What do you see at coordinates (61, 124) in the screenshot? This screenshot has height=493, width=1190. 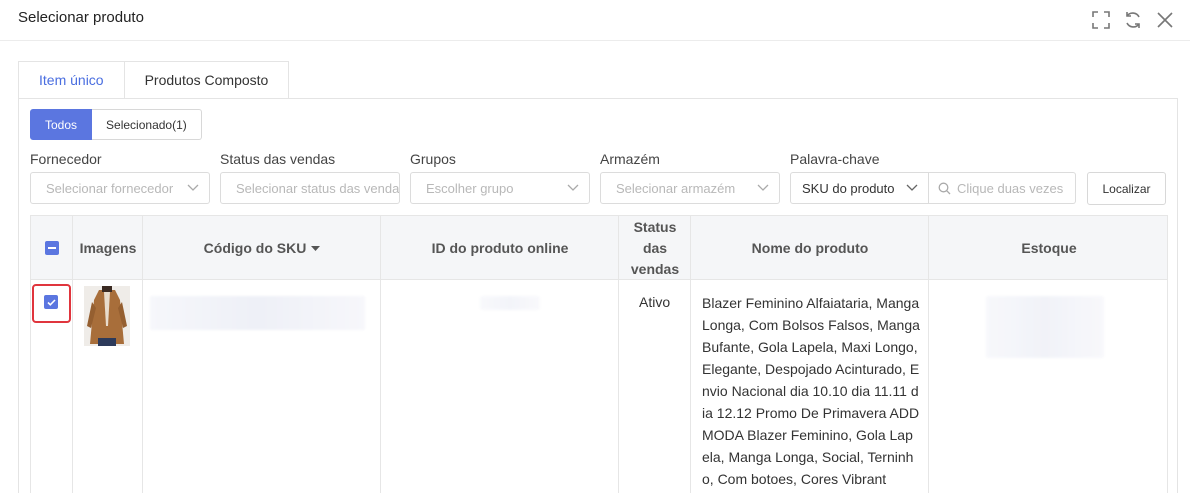 I see `all-button: Todos` at bounding box center [61, 124].